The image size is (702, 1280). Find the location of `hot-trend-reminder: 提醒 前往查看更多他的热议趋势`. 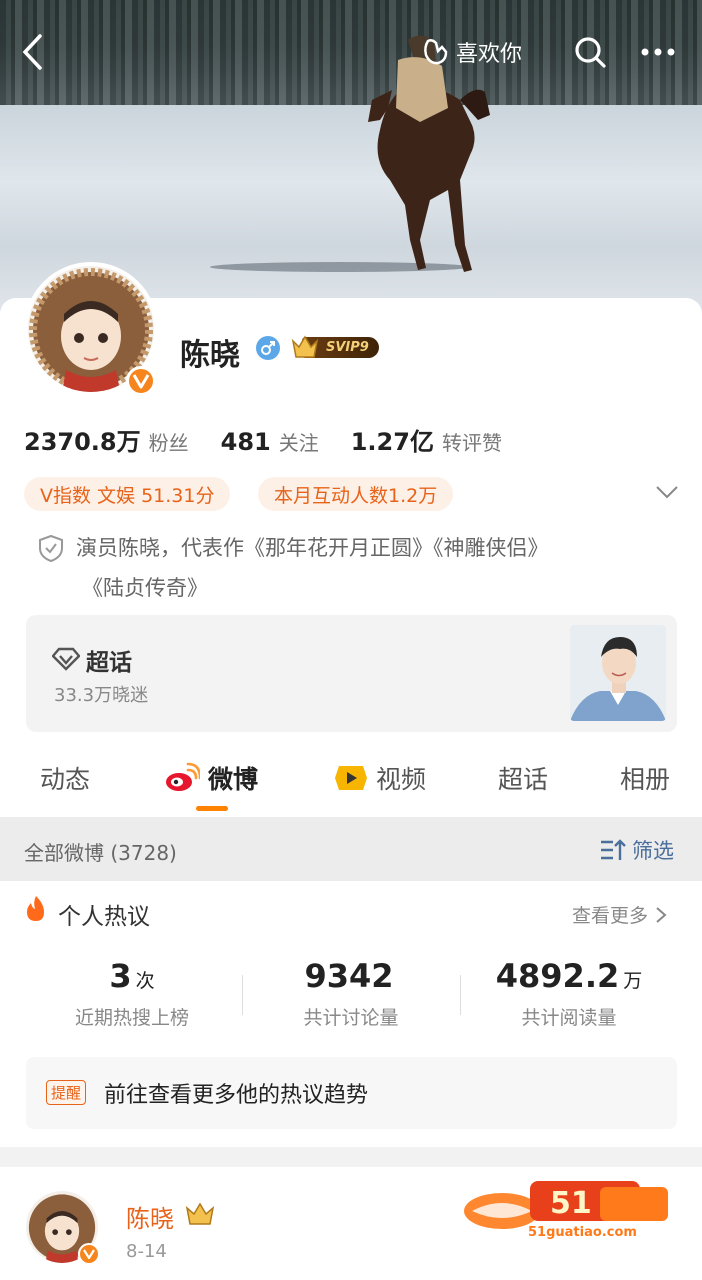

hot-trend-reminder: 提醒 前往查看更多他的热议趋势 is located at coordinates (351, 1093).